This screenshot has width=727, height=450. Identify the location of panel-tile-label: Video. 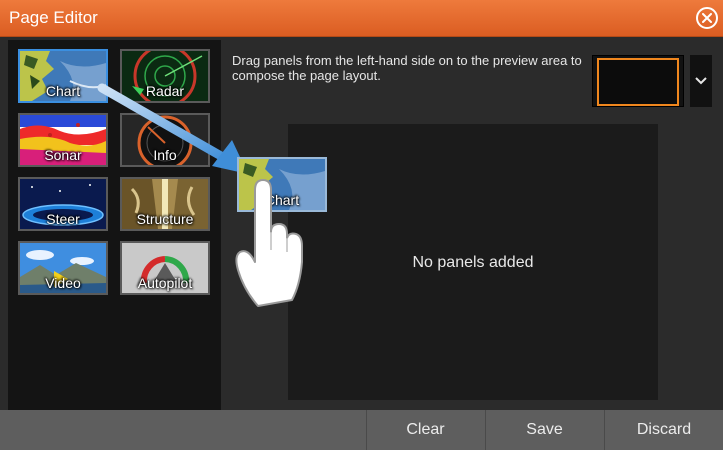
(63, 283).